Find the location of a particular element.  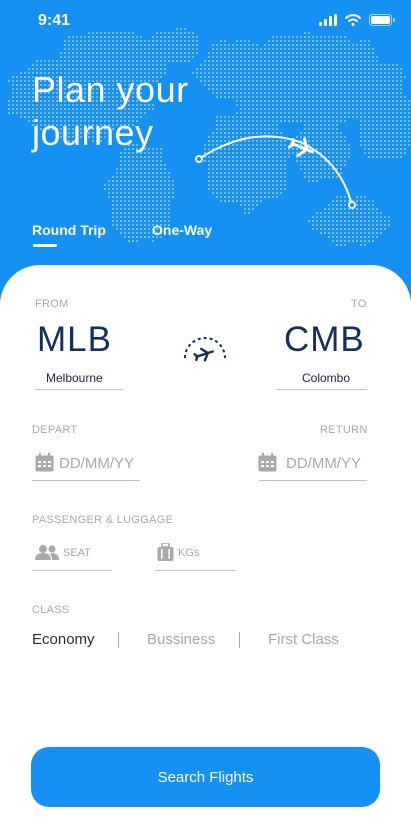

to-underline is located at coordinates (321, 389).